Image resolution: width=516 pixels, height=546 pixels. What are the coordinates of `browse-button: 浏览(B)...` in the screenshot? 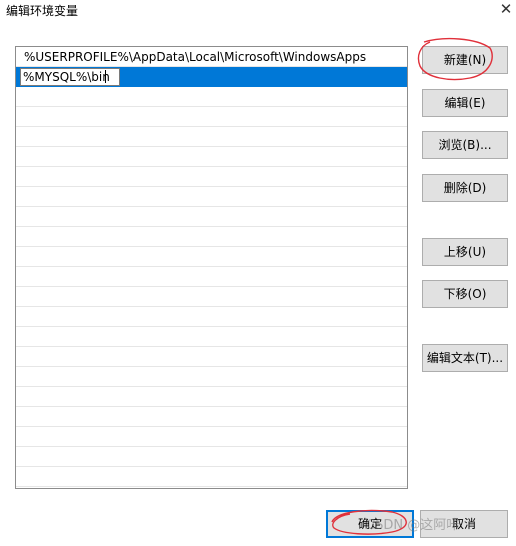 It's located at (465, 145).